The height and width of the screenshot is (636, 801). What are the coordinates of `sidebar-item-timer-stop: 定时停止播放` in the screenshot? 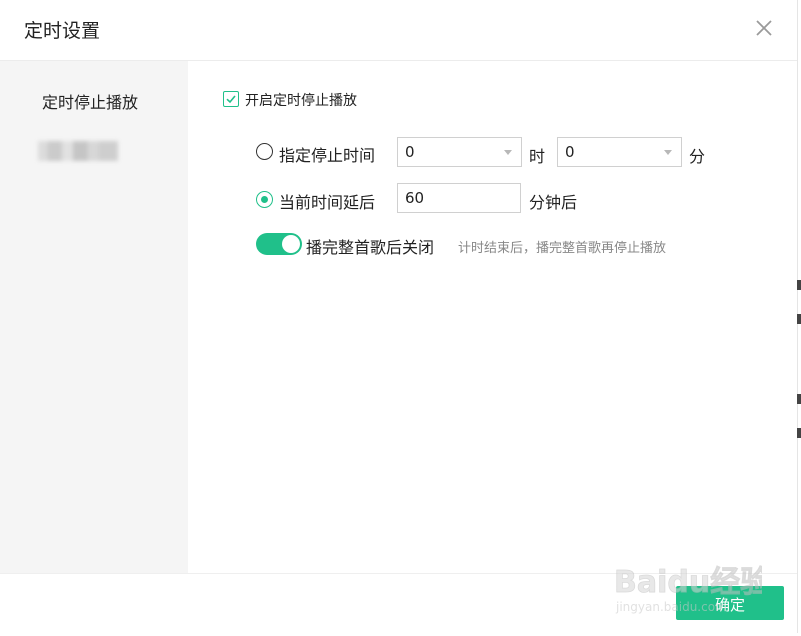 It's located at (90, 101).